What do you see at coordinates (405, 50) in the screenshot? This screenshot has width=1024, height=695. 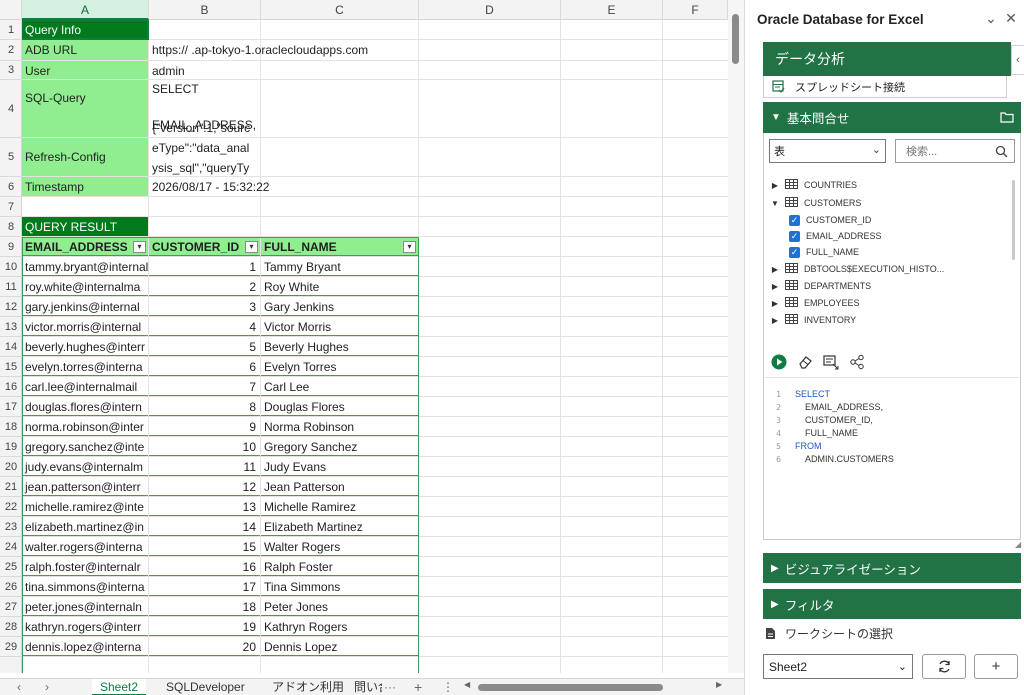 I see `adb-url-value: https:// .ap-tokyo-1.oraclecloudapps.com` at bounding box center [405, 50].